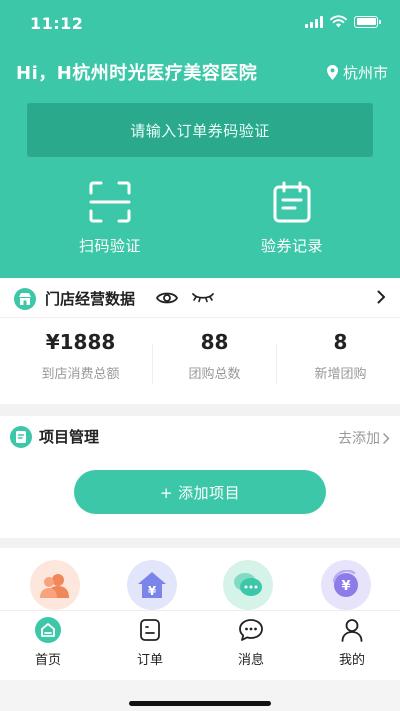 This screenshot has width=400, height=711. I want to click on feature-customers, so click(55, 585).